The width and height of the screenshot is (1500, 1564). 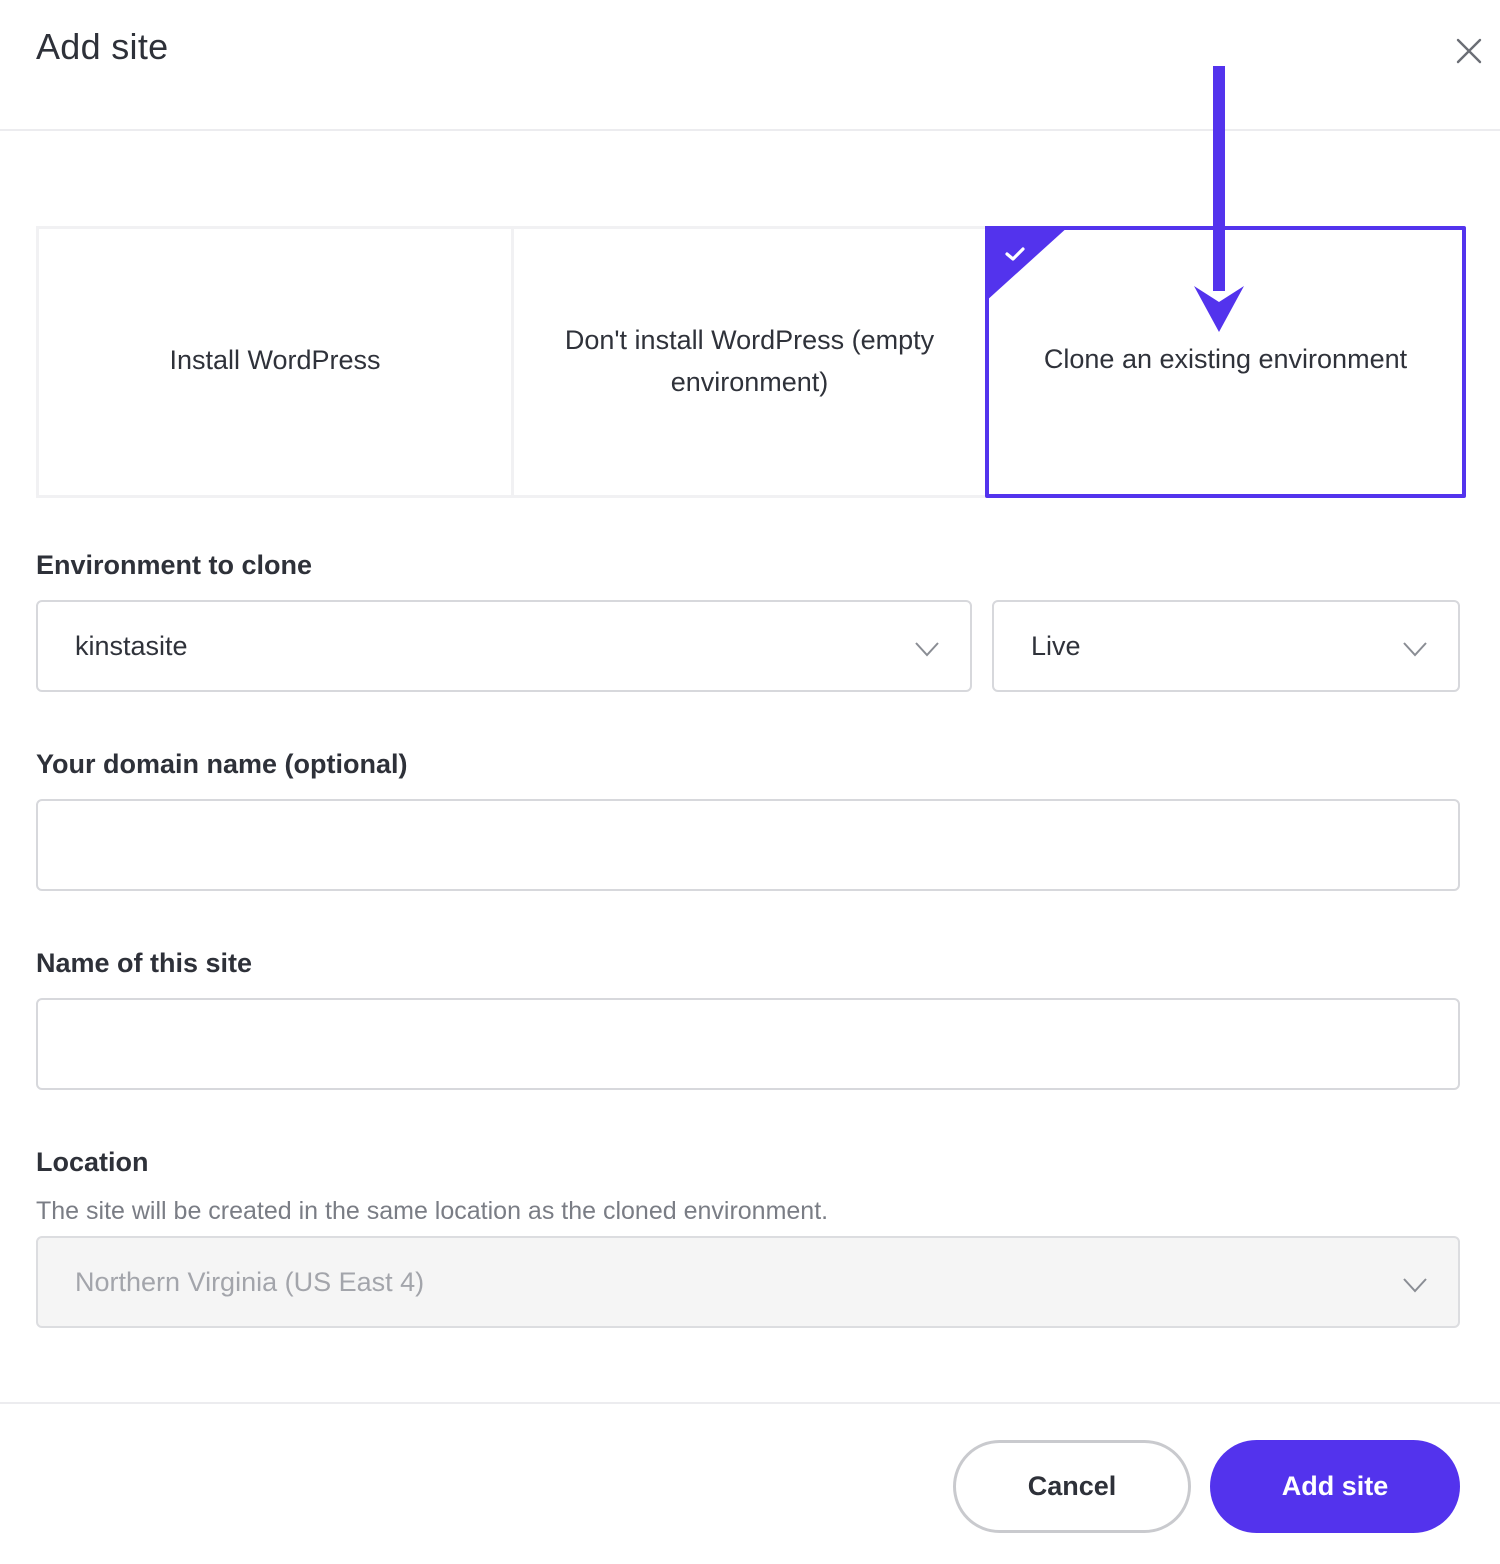 I want to click on add-site-button: Add site, so click(x=1335, y=1486).